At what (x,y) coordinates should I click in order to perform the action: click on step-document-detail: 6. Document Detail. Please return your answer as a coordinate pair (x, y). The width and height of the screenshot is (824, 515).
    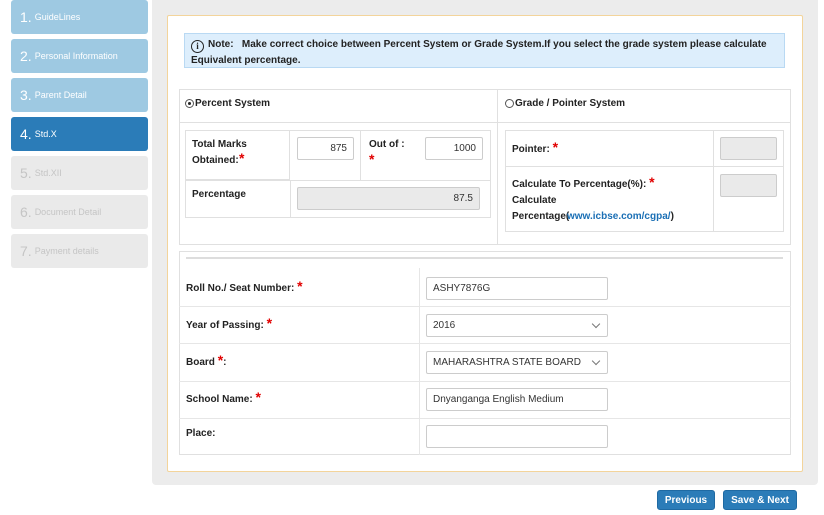
    Looking at the image, I should click on (79, 212).